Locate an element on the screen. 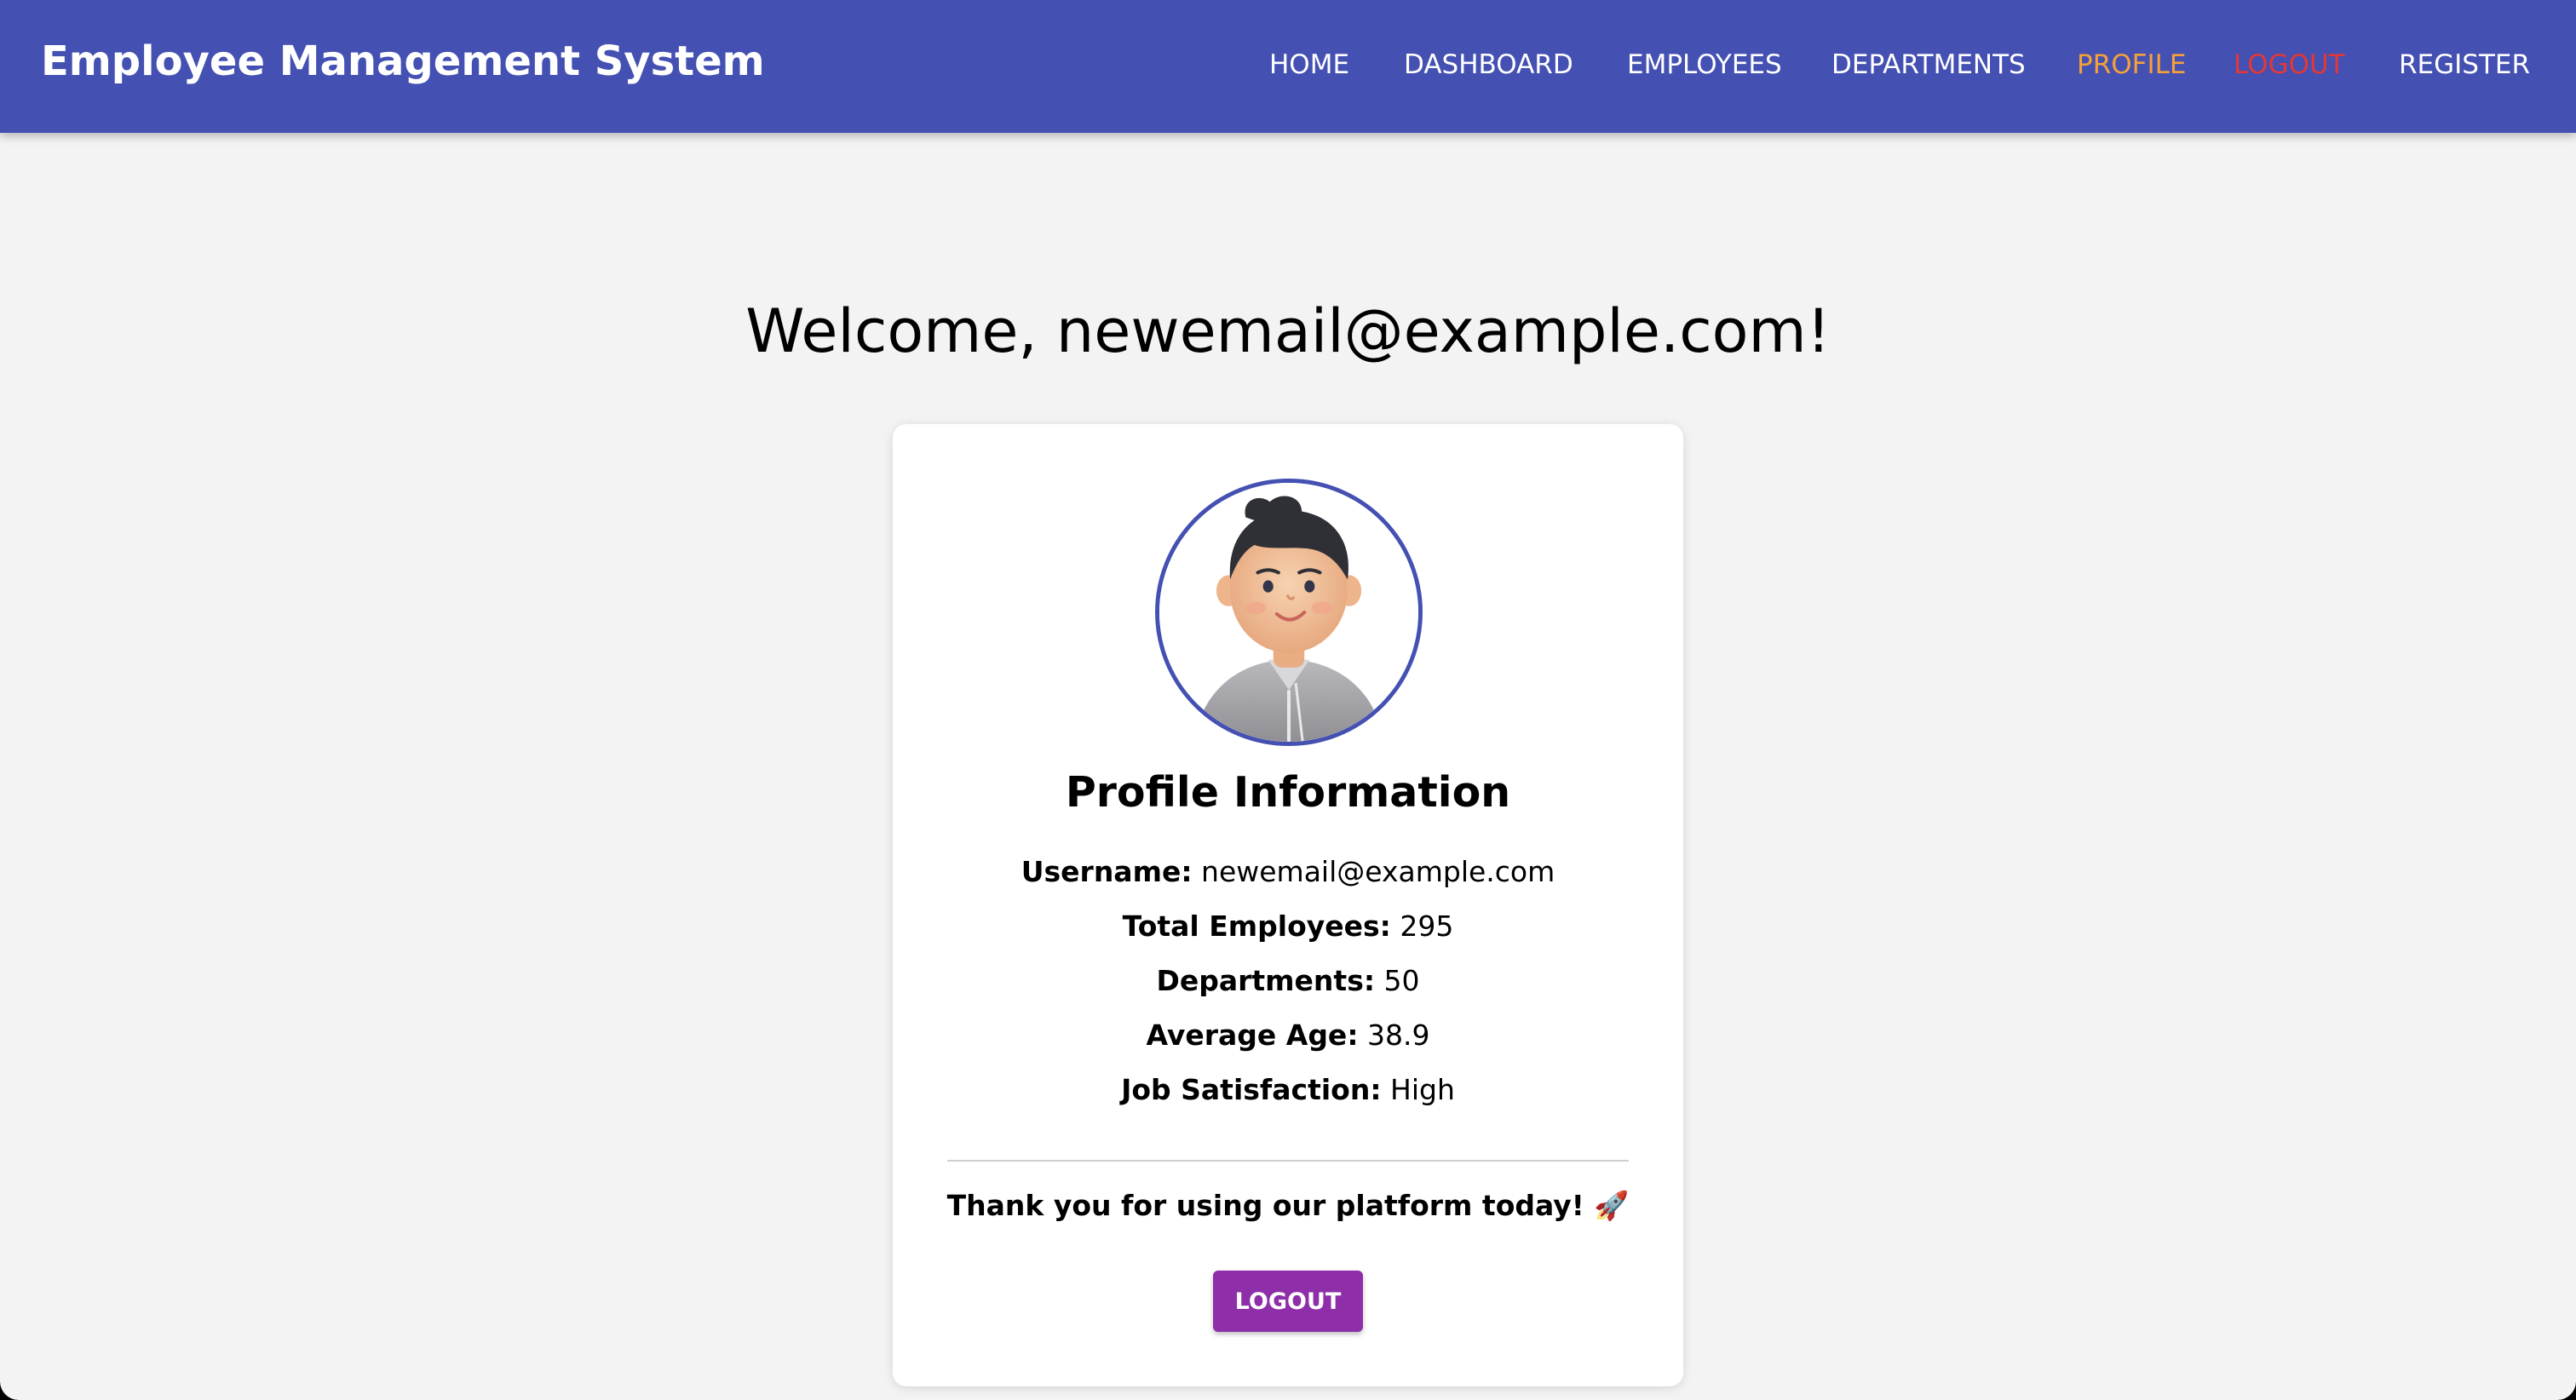 The height and width of the screenshot is (1400, 2576). nav-register: REGISTER is located at coordinates (2464, 64).